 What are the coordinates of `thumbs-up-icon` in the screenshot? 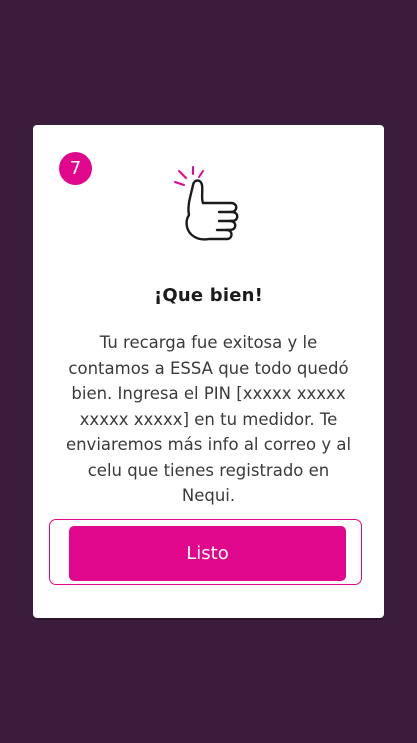 It's located at (206, 203).